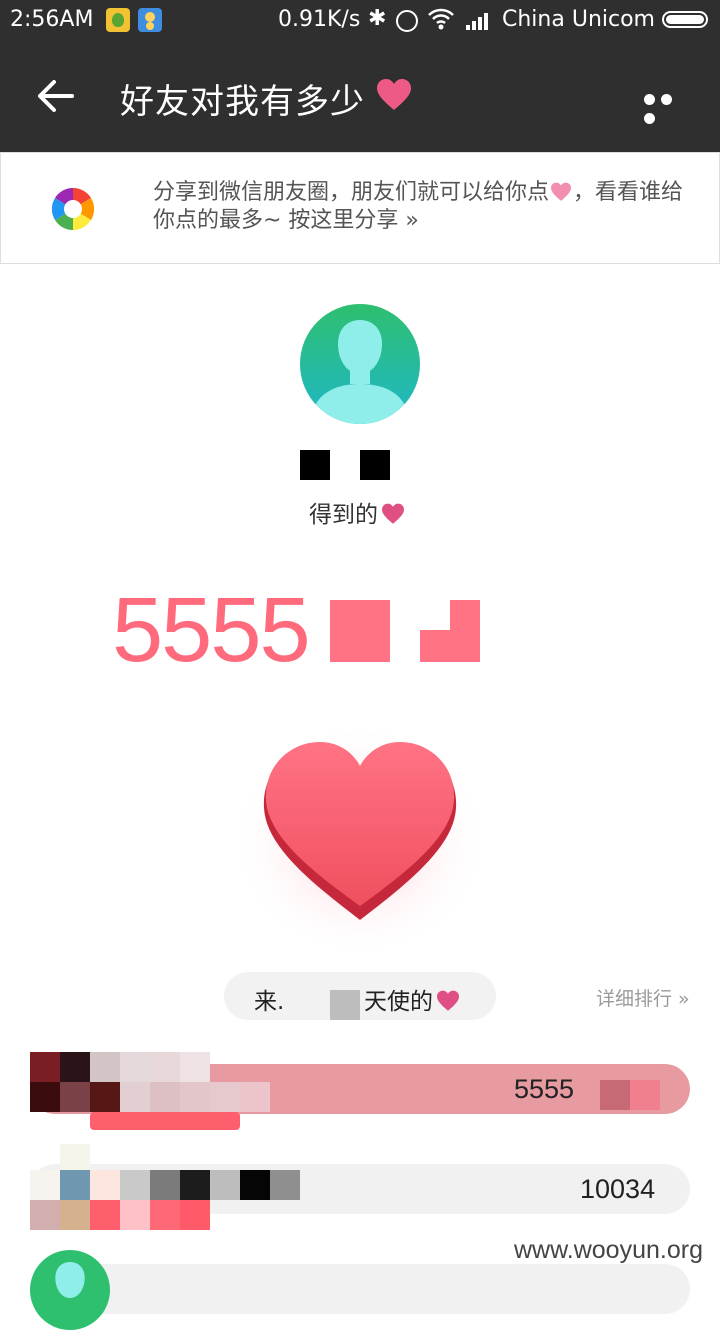 This screenshot has height=1330, width=720. What do you see at coordinates (269, 1002) in the screenshot?
I see `angels-prefix: 来.` at bounding box center [269, 1002].